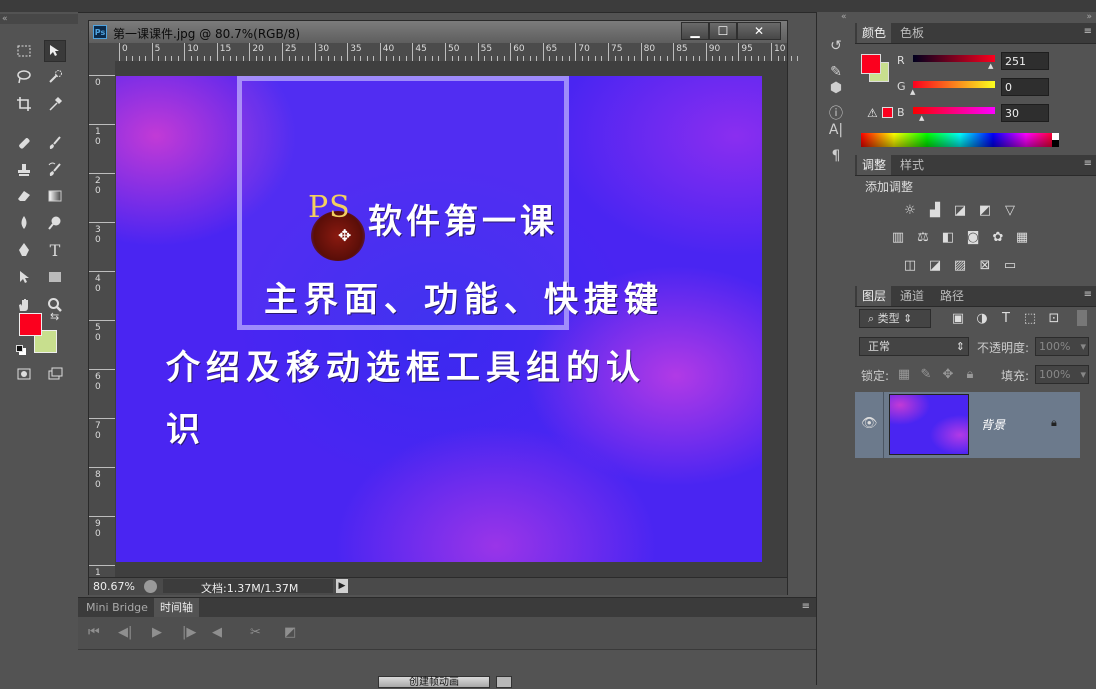 The height and width of the screenshot is (689, 1096). Describe the element at coordinates (898, 238) in the screenshot. I see `hue-saturation-icon: ▥` at that location.